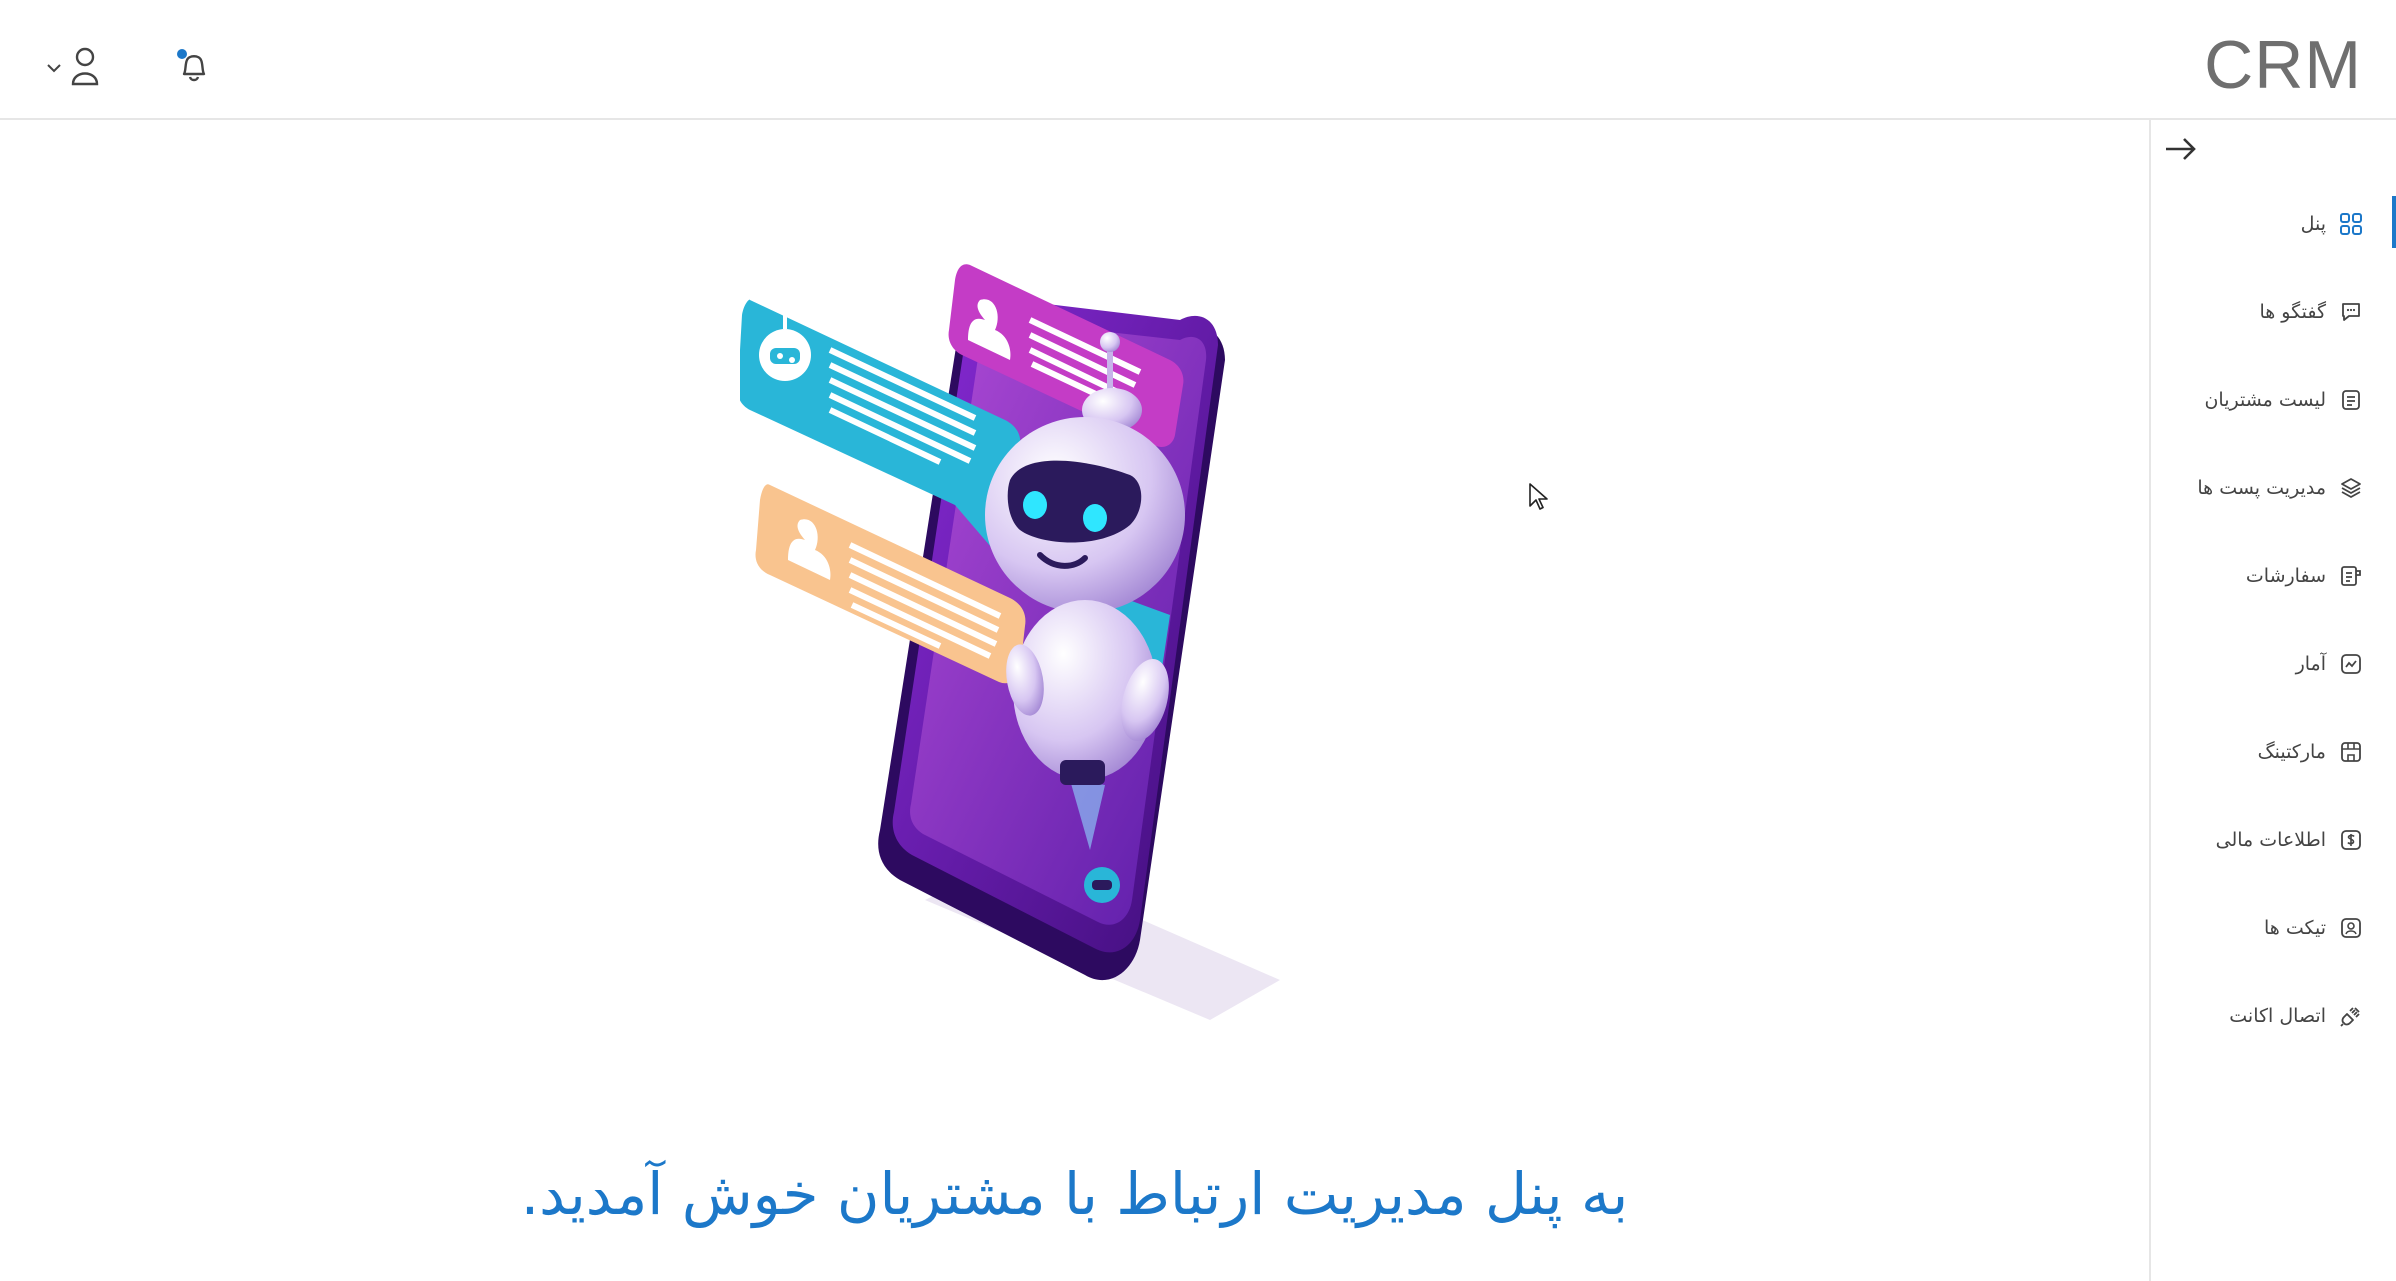 The height and width of the screenshot is (1281, 2396). Describe the element at coordinates (2310, 664) in the screenshot. I see `sidebar-item-label: آمار` at that location.